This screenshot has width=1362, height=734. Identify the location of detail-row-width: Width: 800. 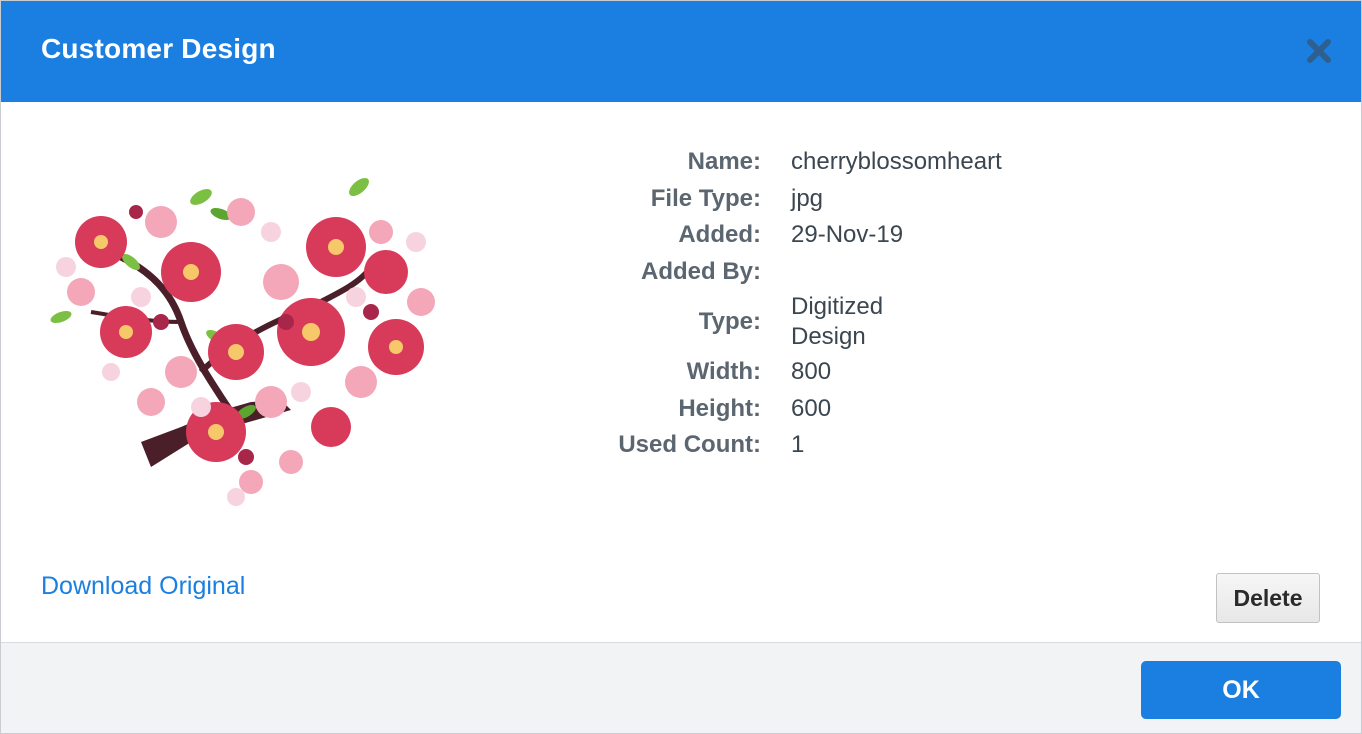
(841, 372).